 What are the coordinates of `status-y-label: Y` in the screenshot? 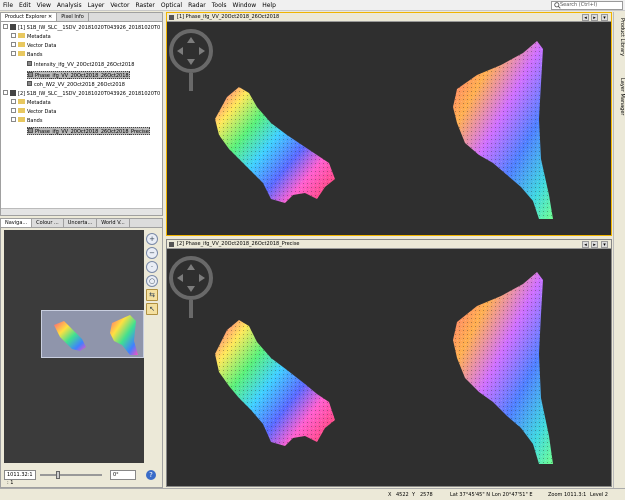 It's located at (414, 495).